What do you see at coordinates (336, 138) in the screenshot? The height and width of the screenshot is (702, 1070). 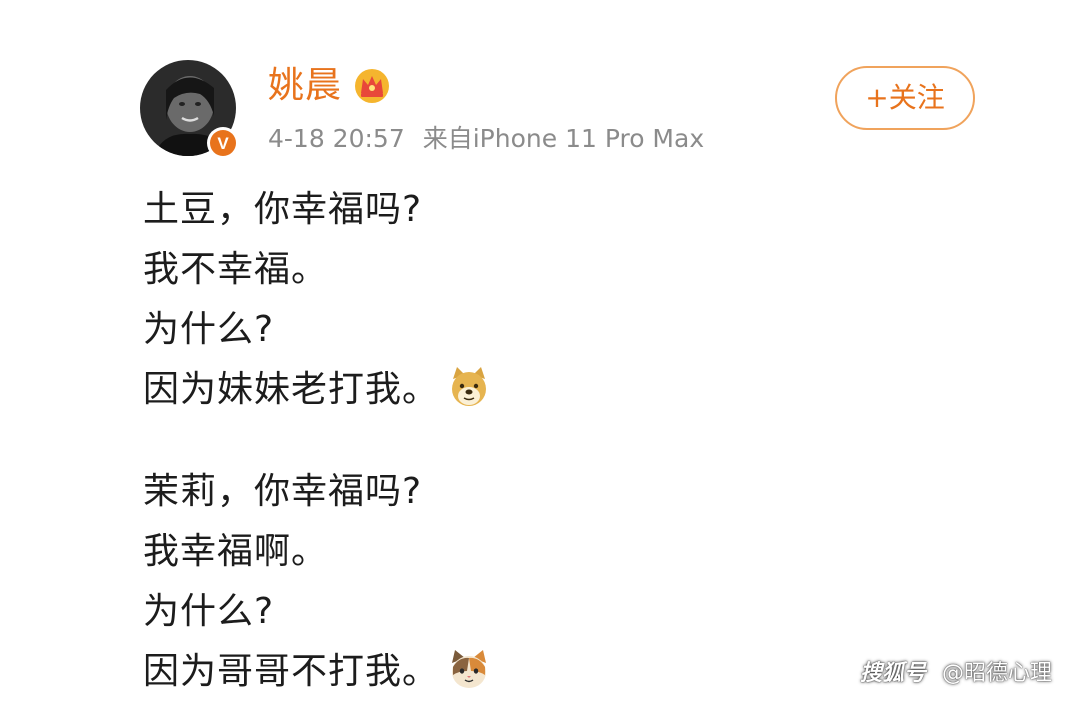 I see `post-timestamp: 4-18 20:57` at bounding box center [336, 138].